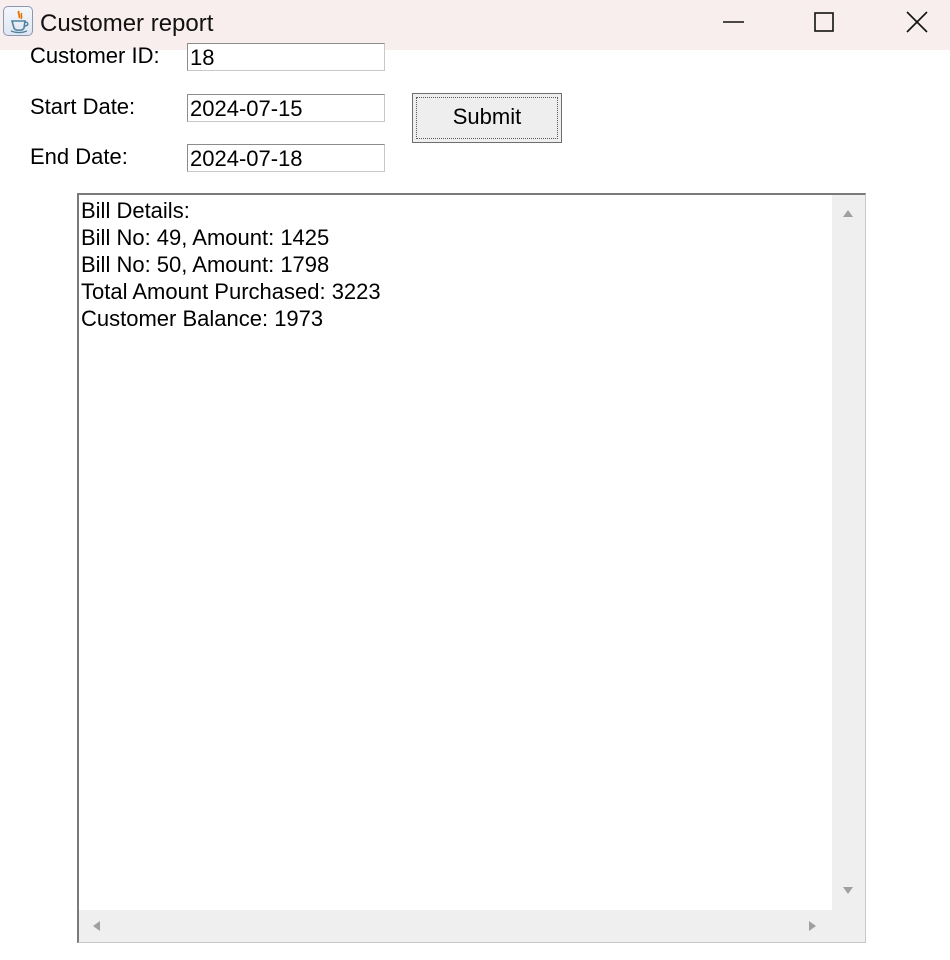  What do you see at coordinates (848, 926) in the screenshot?
I see `scrollbar-corner` at bounding box center [848, 926].